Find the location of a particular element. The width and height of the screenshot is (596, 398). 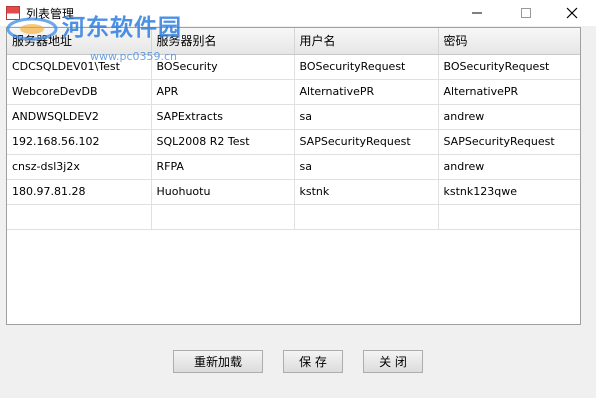

minimize-button is located at coordinates (477, 13).